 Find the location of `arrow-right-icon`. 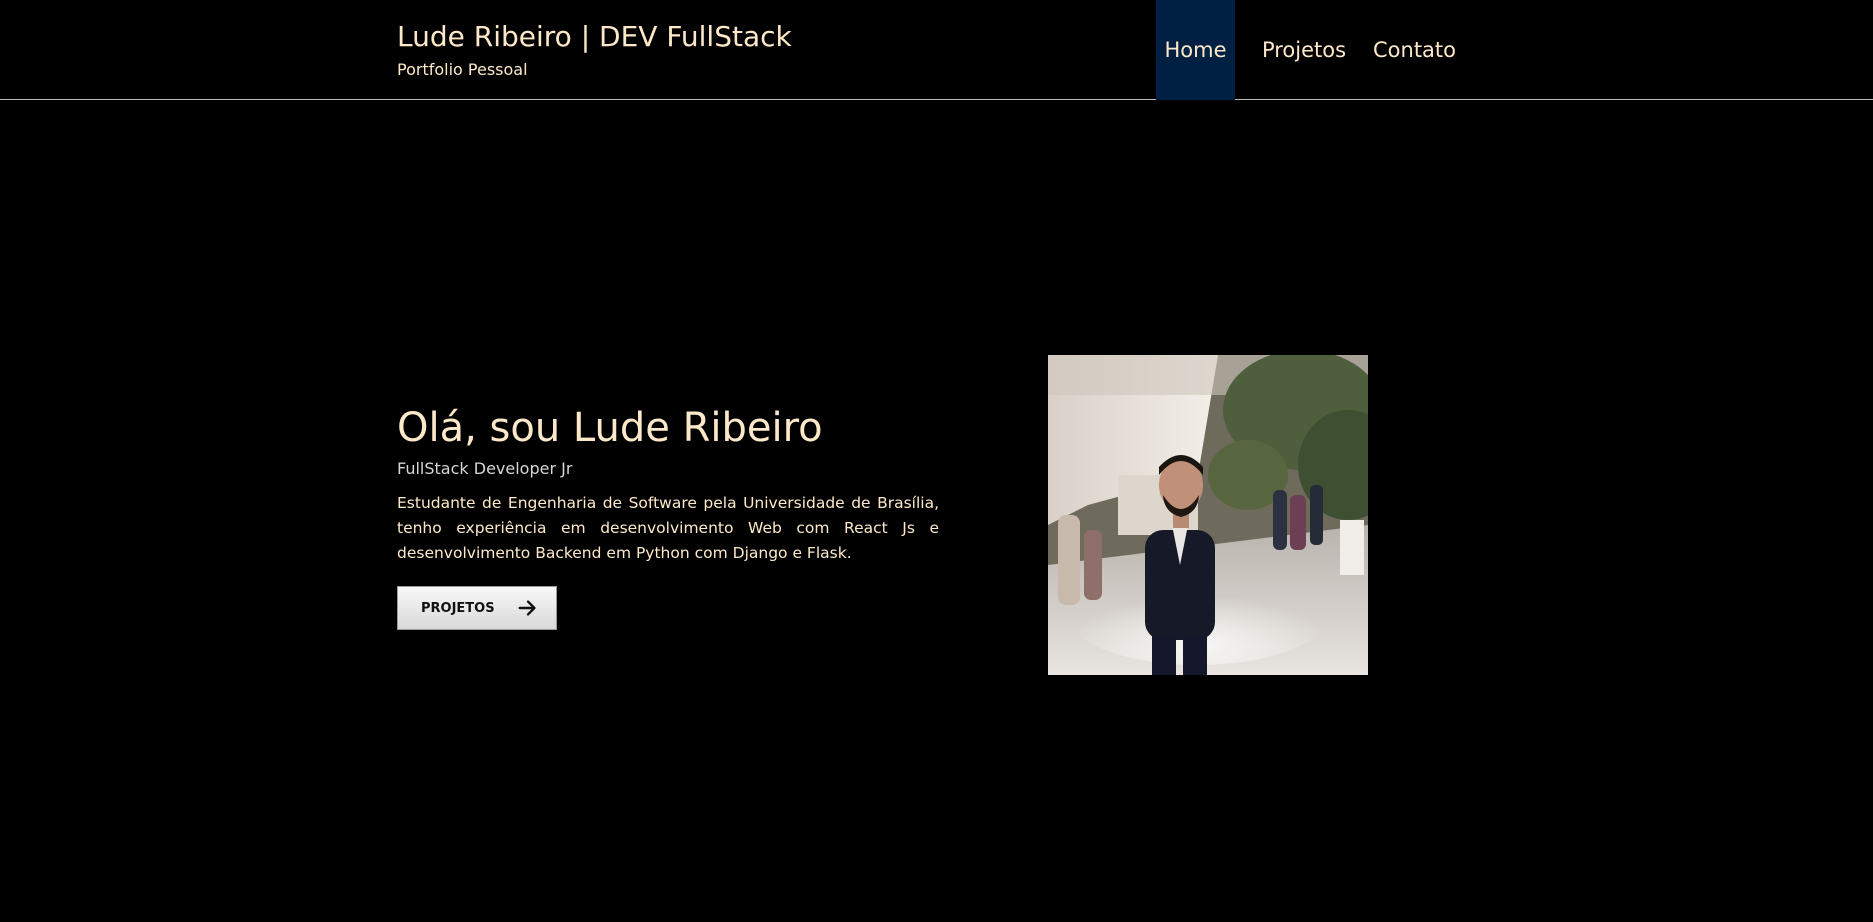

arrow-right-icon is located at coordinates (527, 608).